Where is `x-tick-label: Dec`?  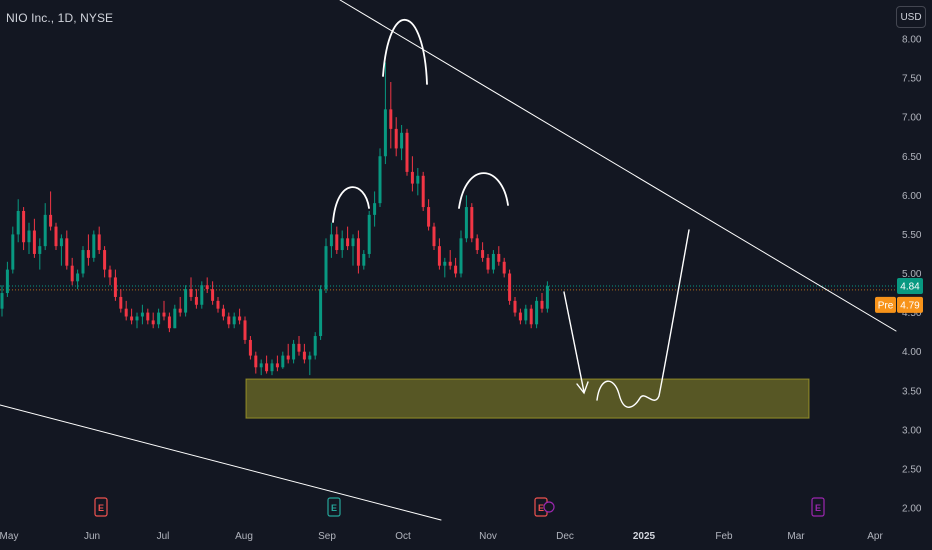 x-tick-label: Dec is located at coordinates (565, 536).